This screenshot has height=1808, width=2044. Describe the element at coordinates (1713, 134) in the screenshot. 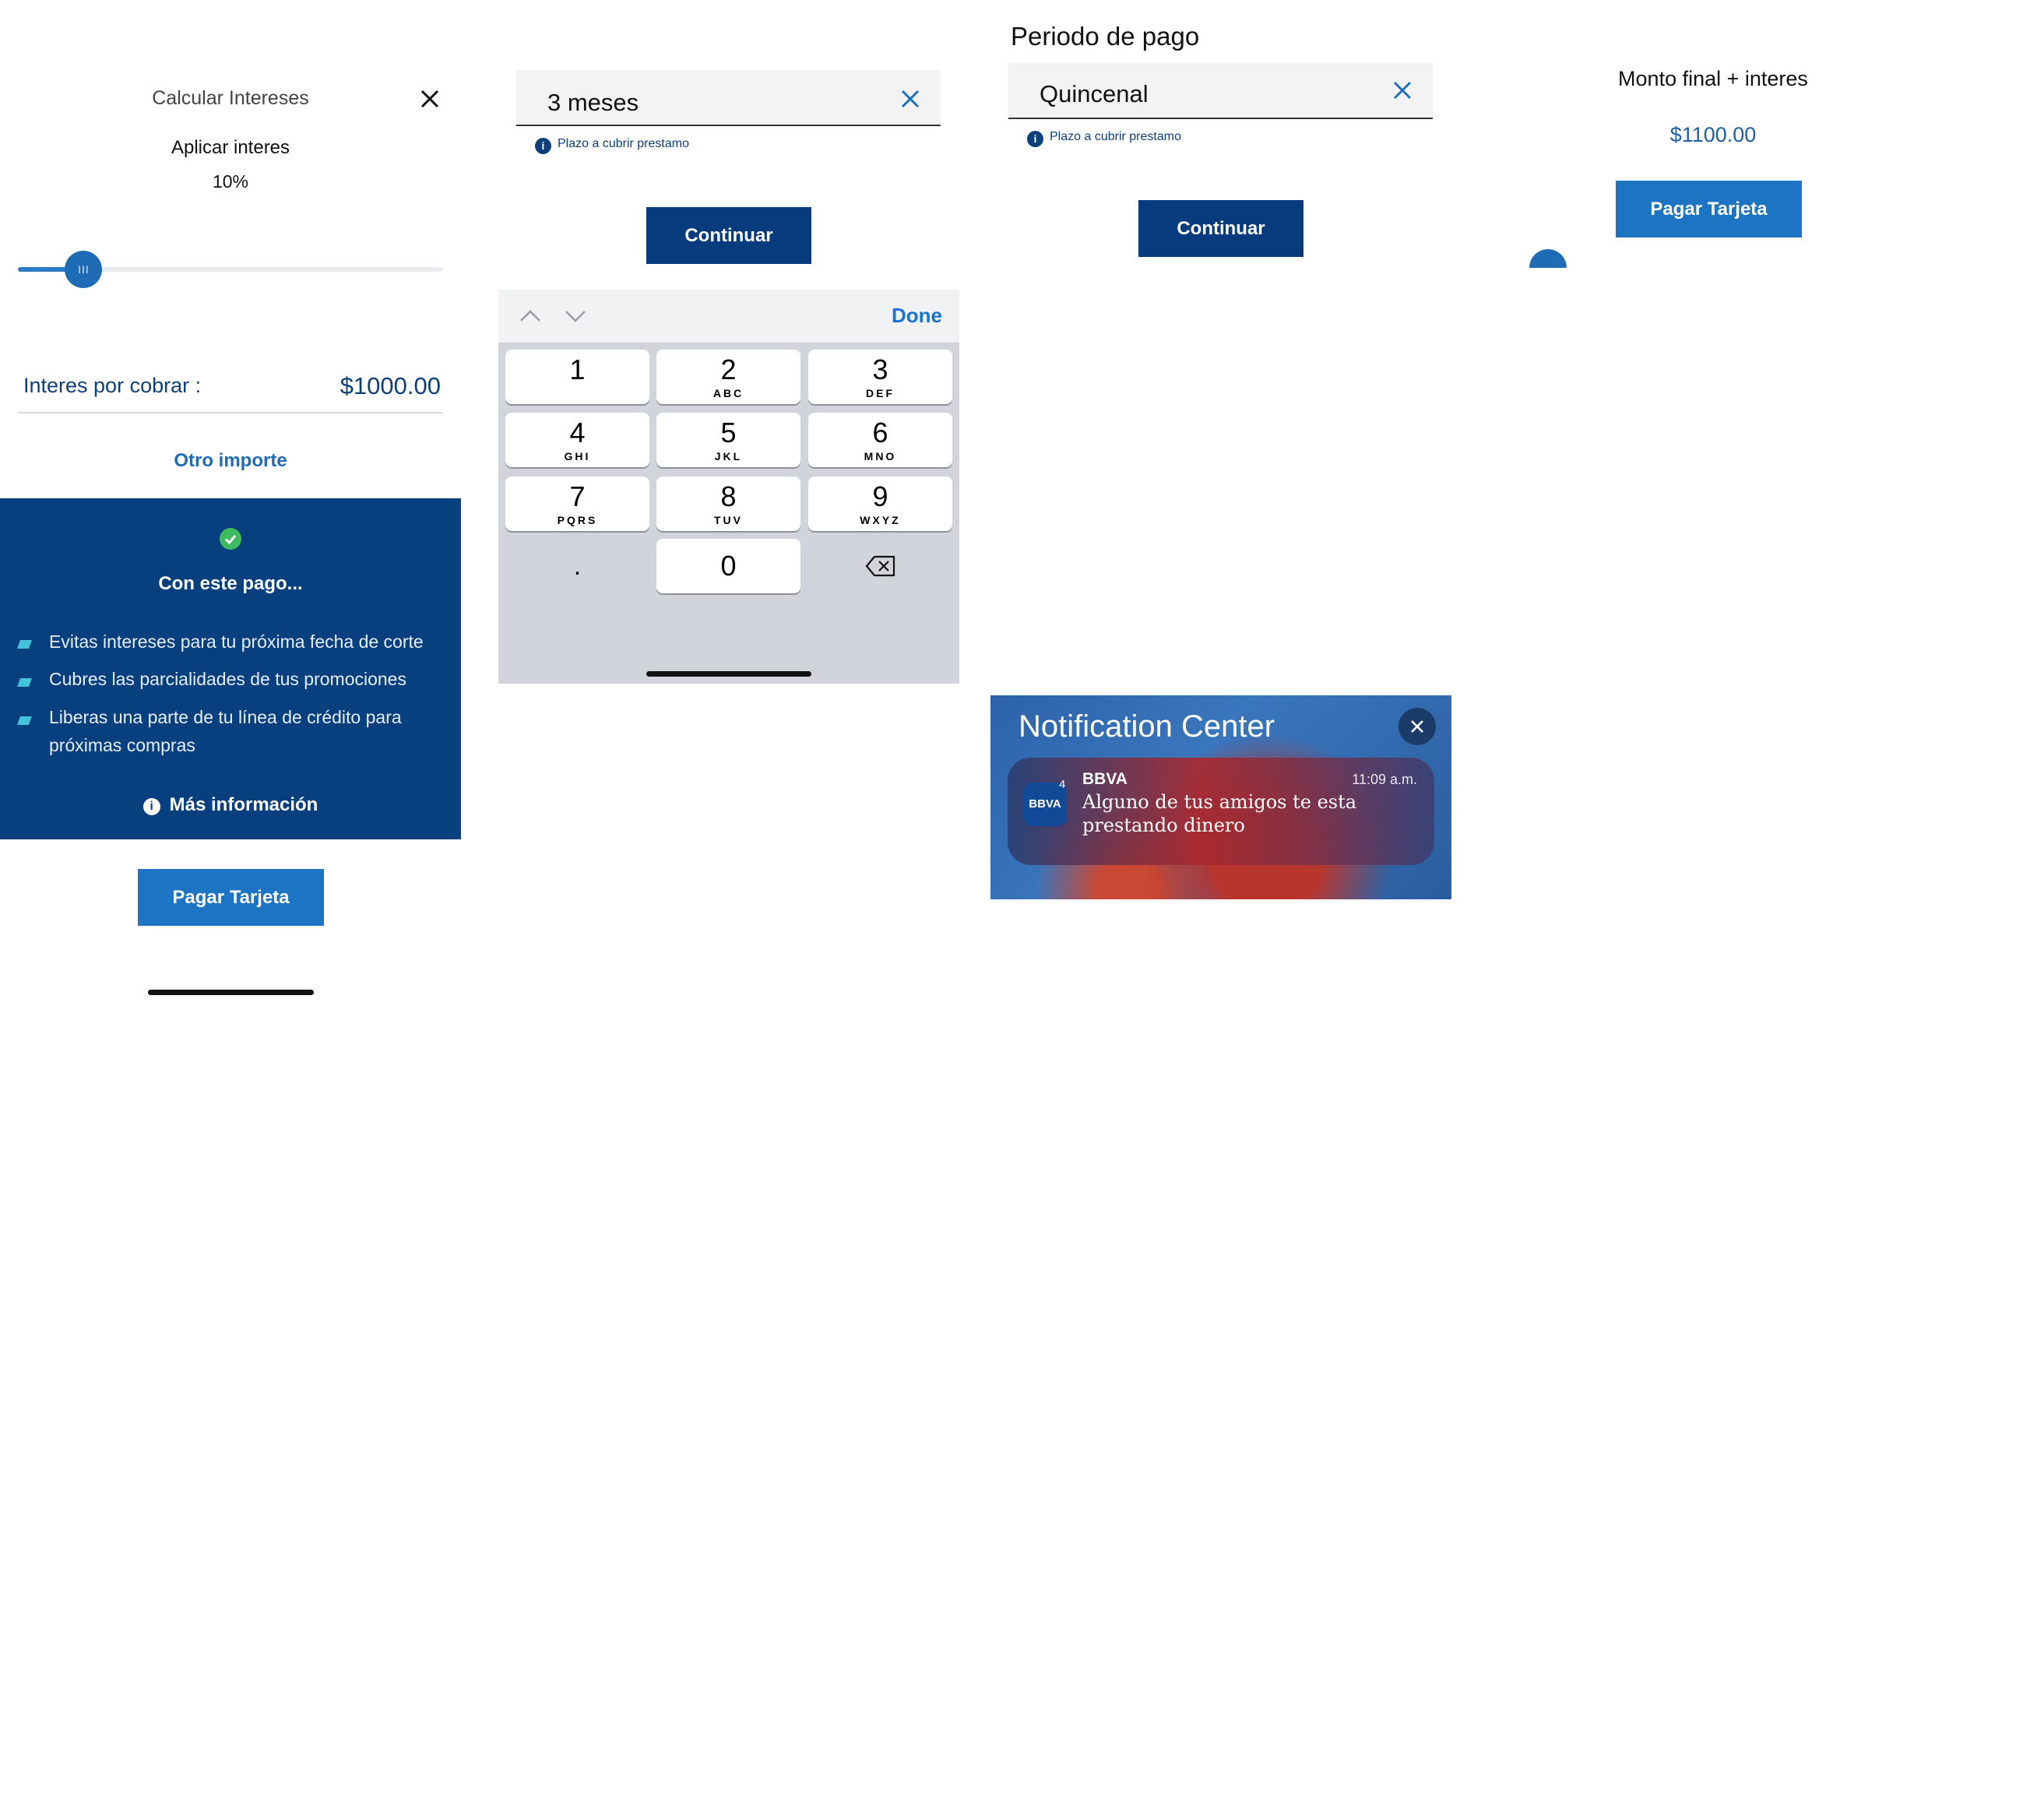

I see `final-amount-value: $1100.00` at that location.